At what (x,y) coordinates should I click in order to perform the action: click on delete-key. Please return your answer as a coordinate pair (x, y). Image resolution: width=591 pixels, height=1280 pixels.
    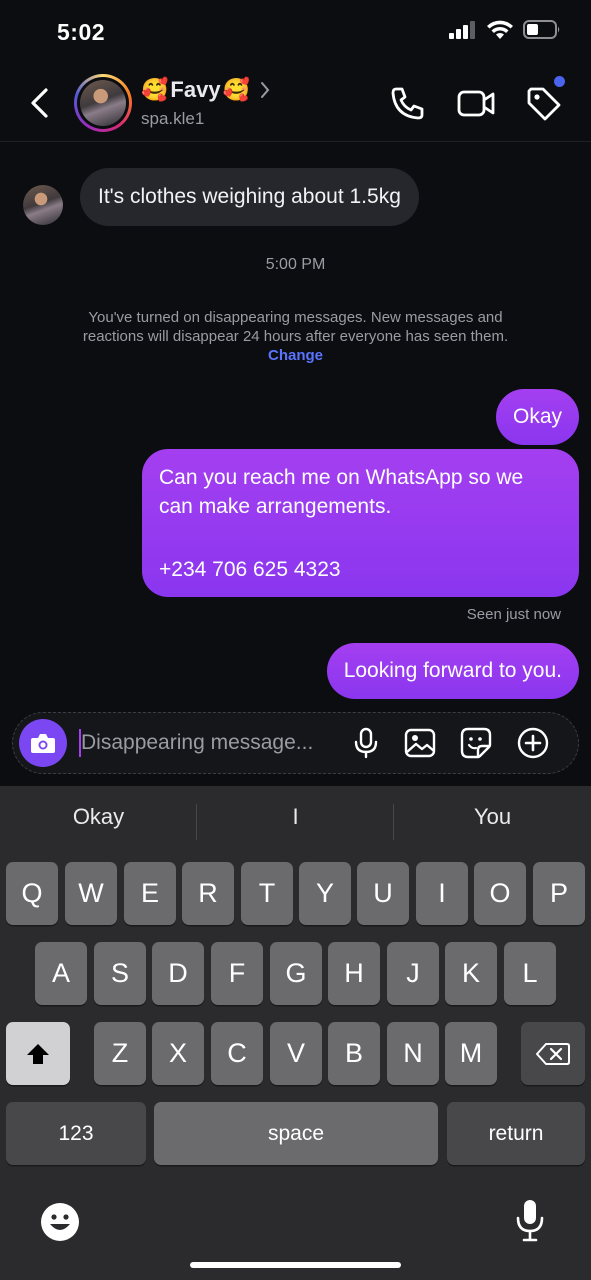
    Looking at the image, I should click on (553, 1053).